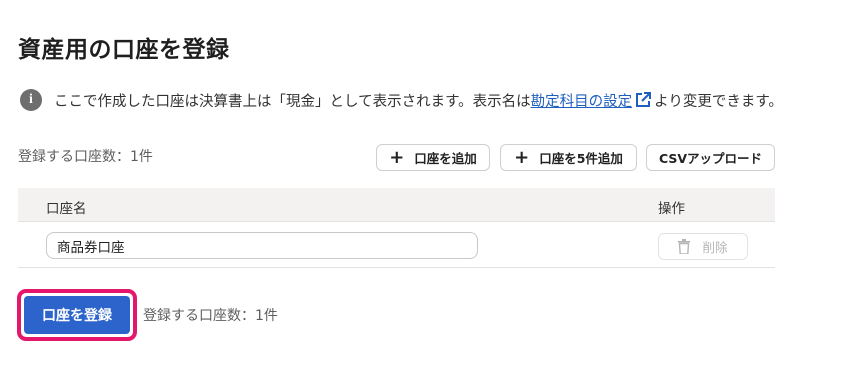 This screenshot has height=368, width=859. Describe the element at coordinates (445, 158) in the screenshot. I see `add-account-label: 口座を追加` at that location.